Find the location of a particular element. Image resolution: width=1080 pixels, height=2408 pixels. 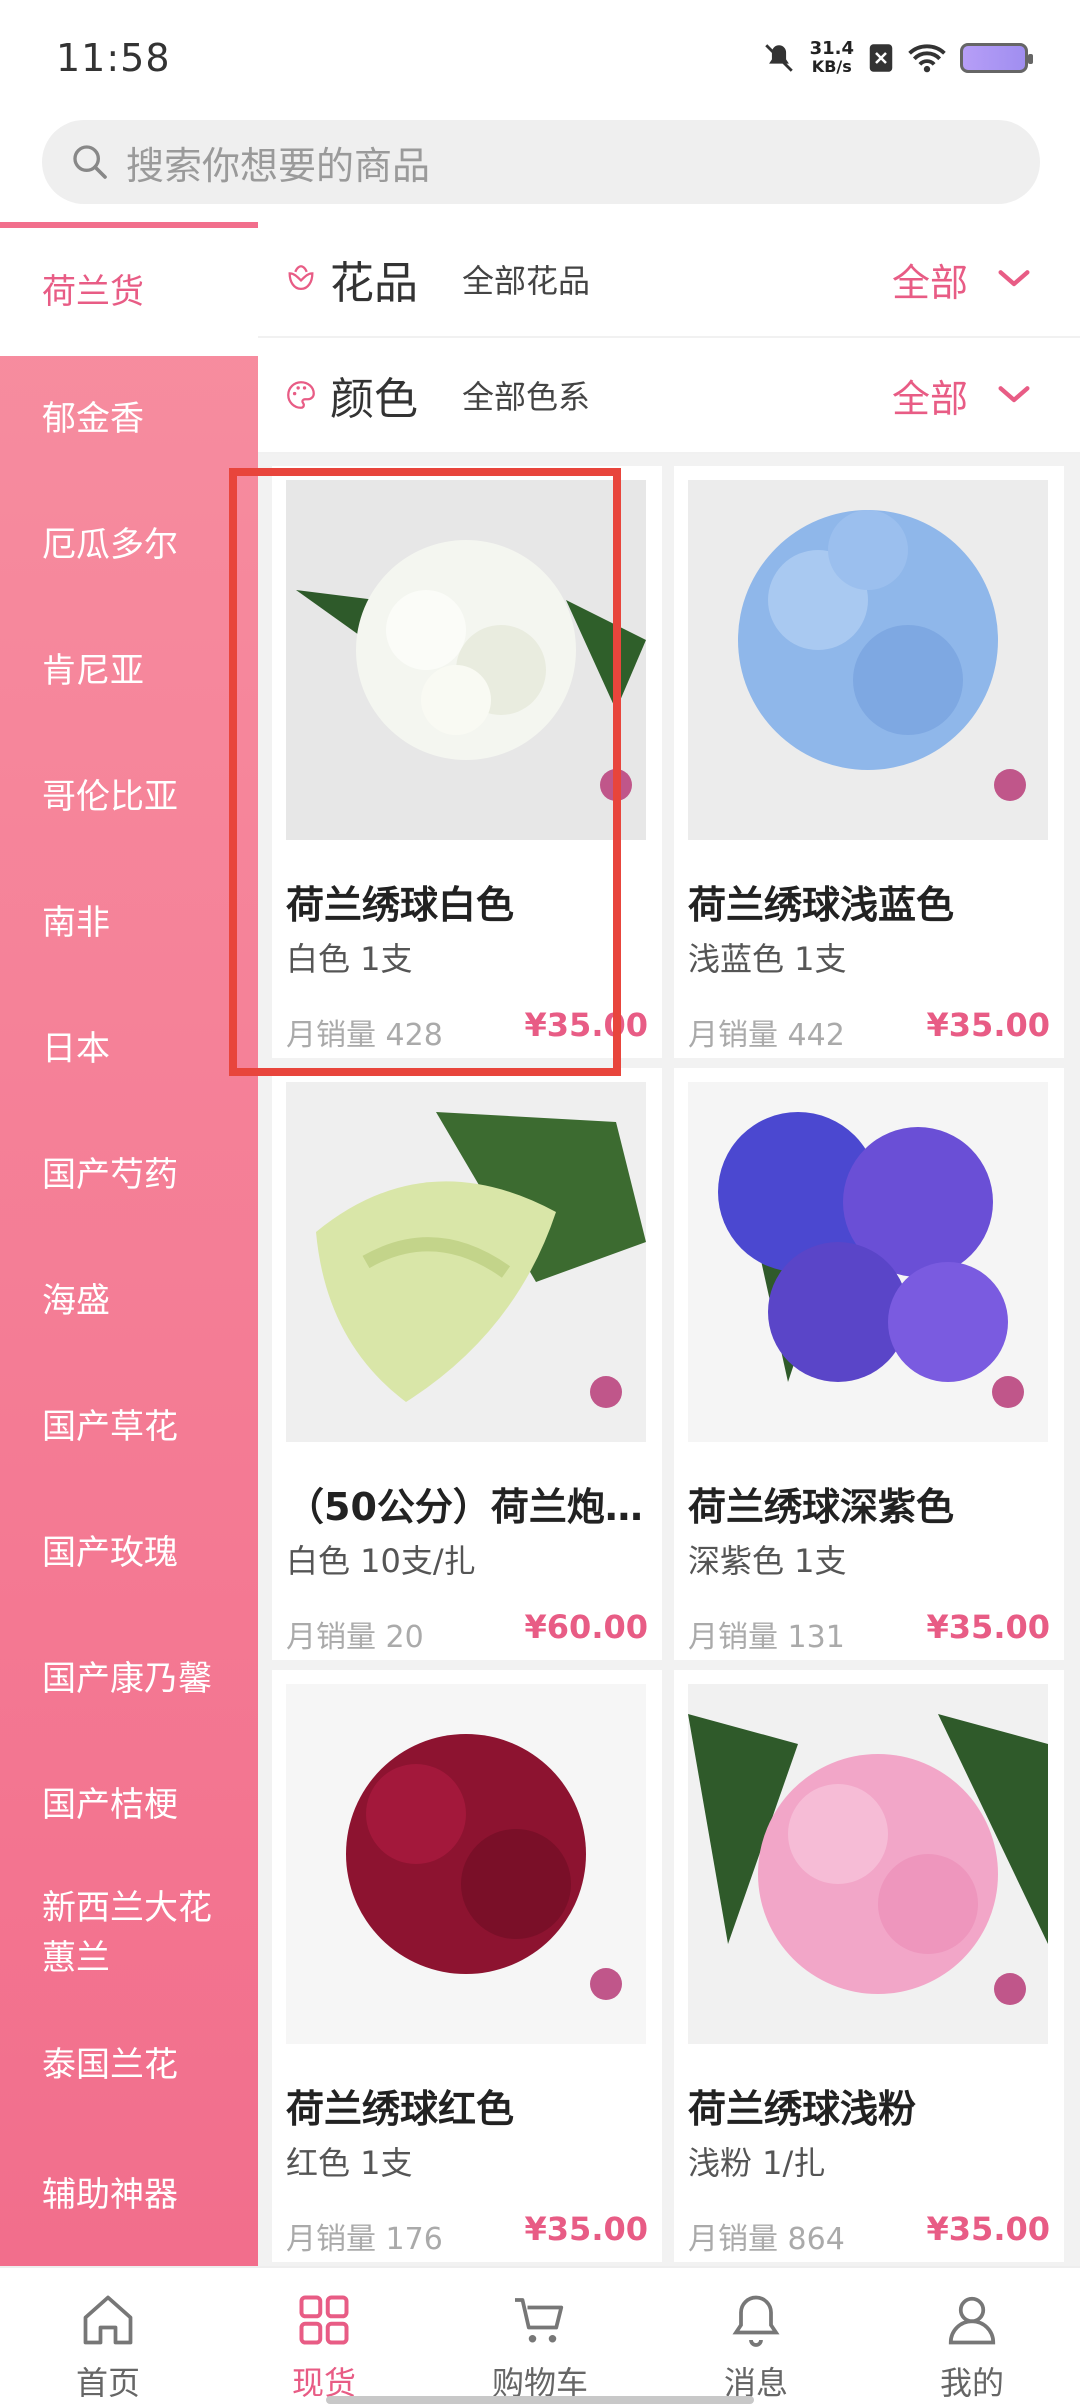

color-filter-value: 全部 is located at coordinates (930, 395).